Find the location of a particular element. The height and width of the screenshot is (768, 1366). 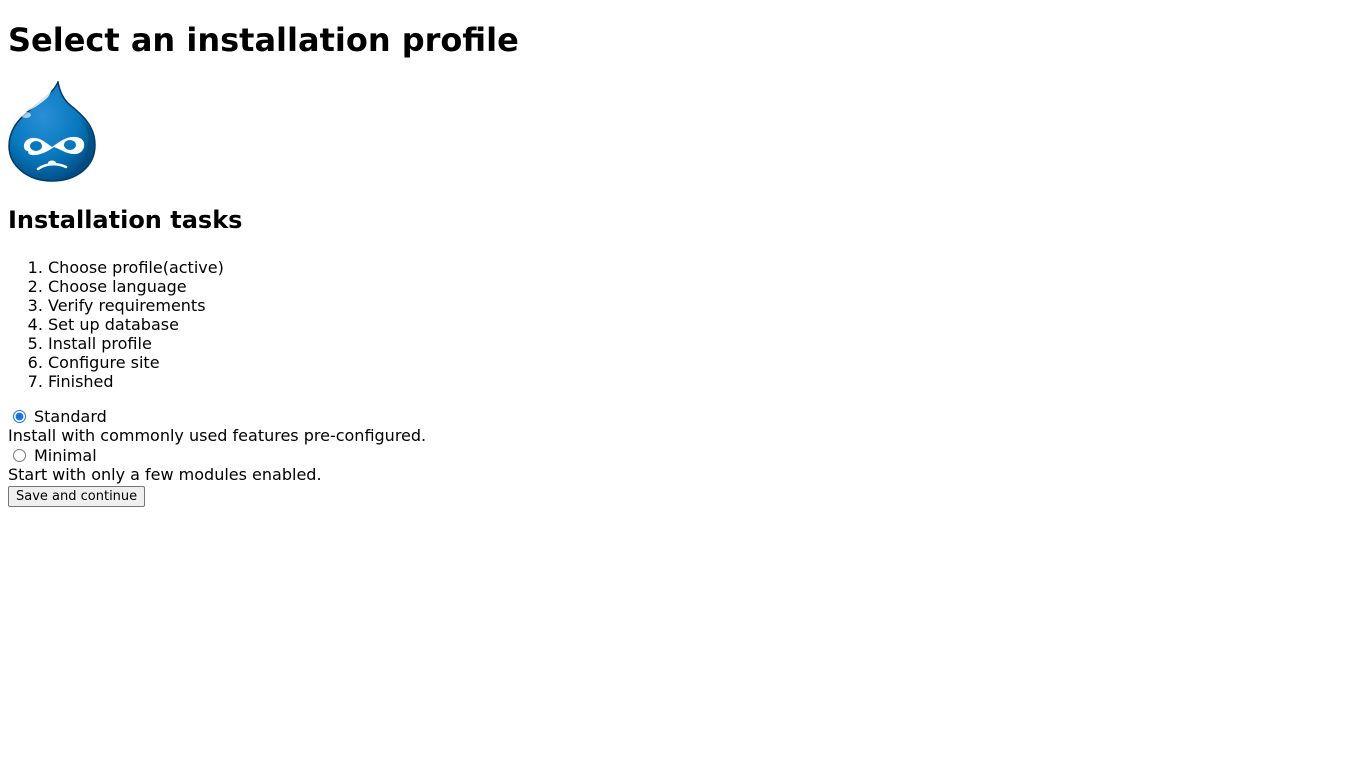

profile-option-minimal: Minimal is located at coordinates (683, 455).